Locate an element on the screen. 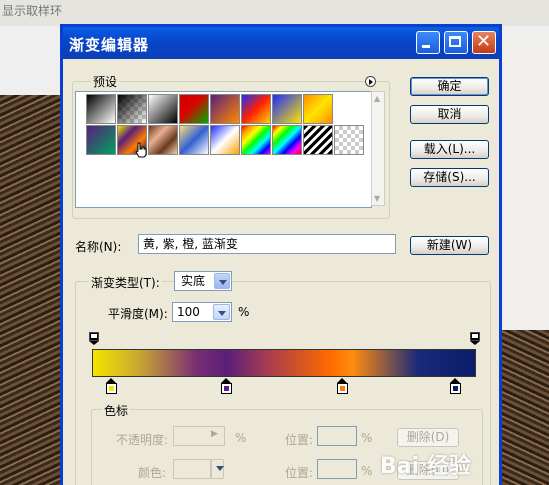 This screenshot has height=485, width=549. presets-grid is located at coordinates (223, 149).